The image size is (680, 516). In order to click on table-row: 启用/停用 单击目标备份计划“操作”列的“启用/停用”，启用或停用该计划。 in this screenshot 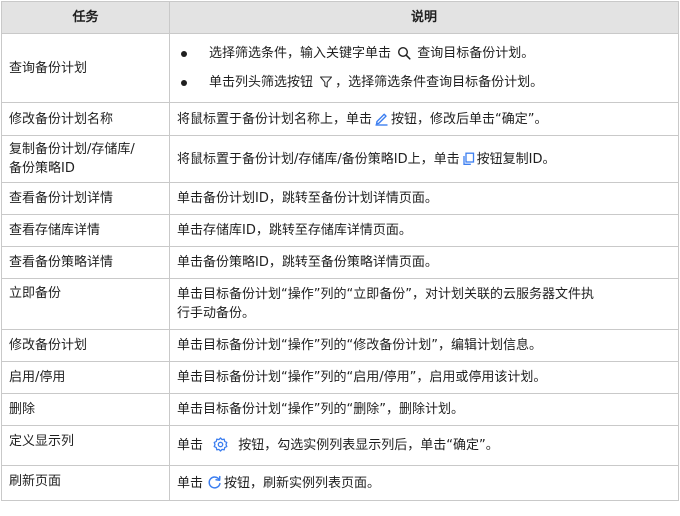, I will do `click(340, 377)`.